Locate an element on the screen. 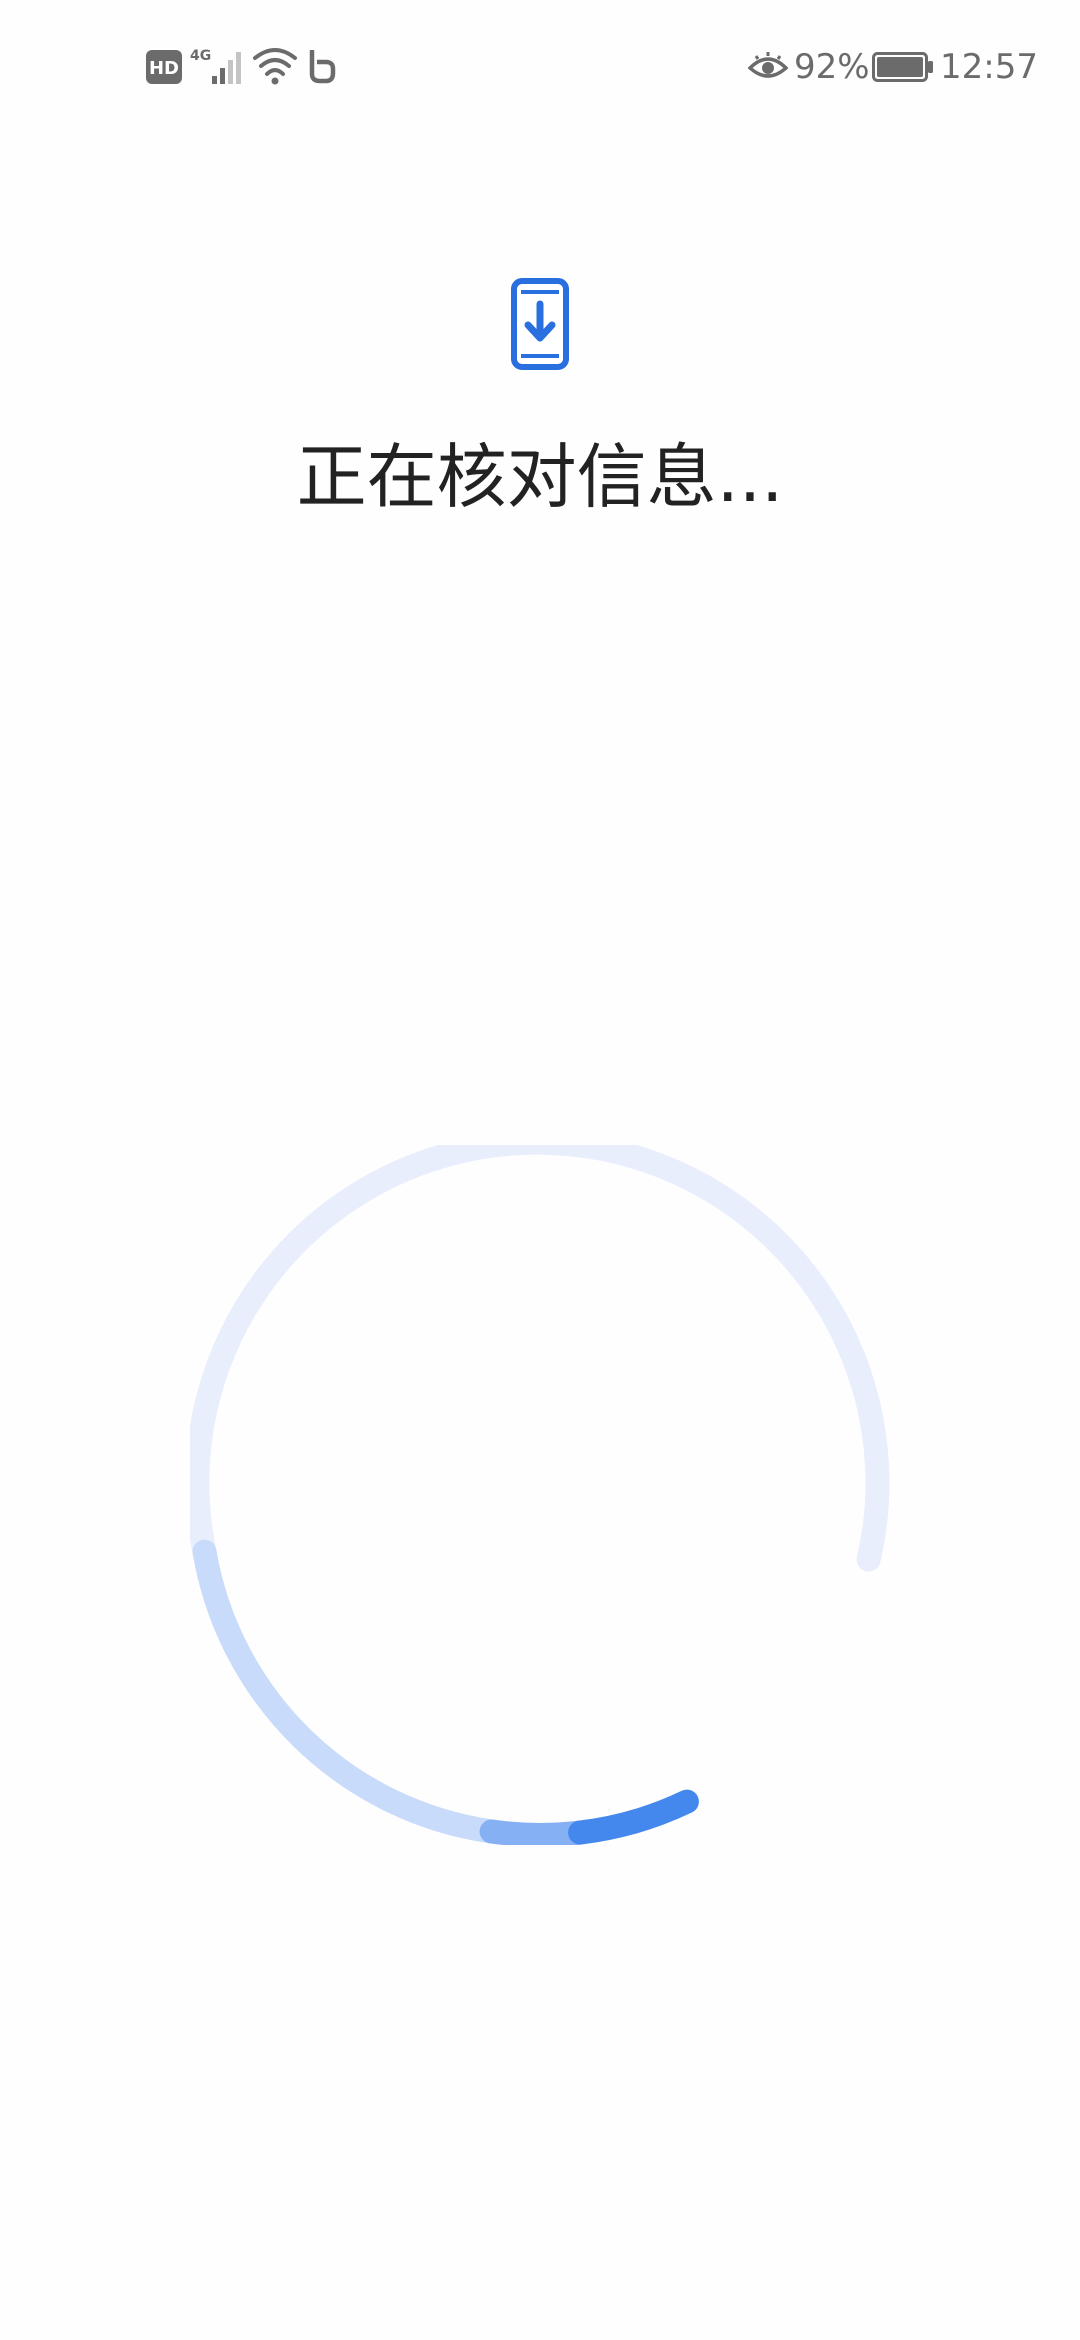 This screenshot has height=2340, width=1080. app-notification-icon is located at coordinates (322, 67).